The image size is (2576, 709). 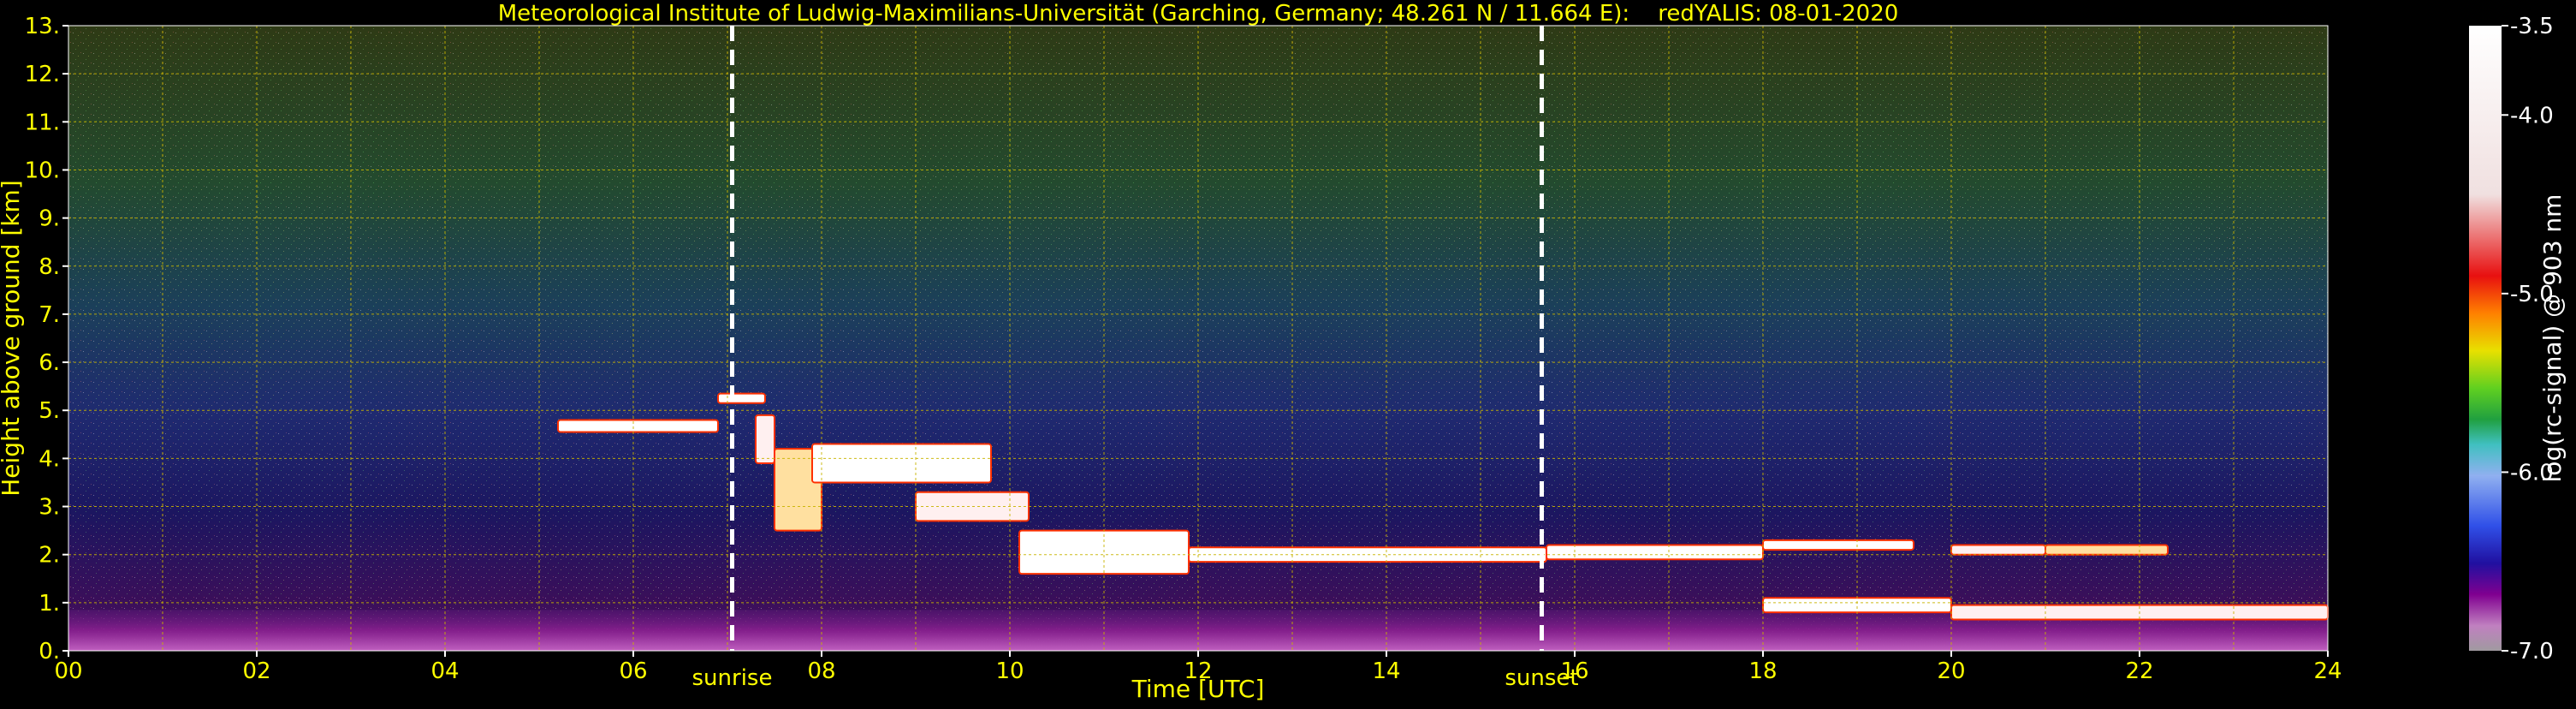 I want to click on colorbar-tick-label: -3.5, so click(x=2532, y=26).